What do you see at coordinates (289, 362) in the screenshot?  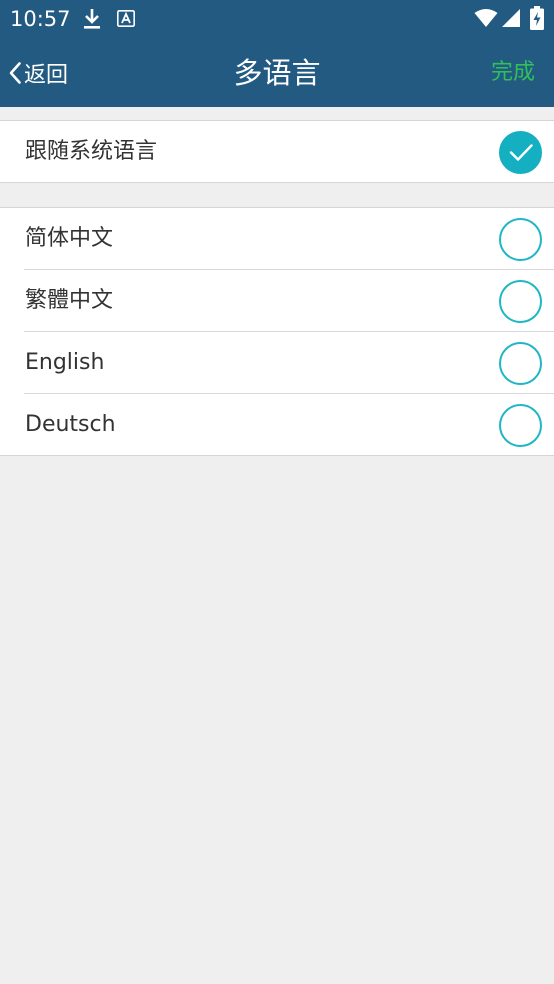 I see `language-option-english: English` at bounding box center [289, 362].